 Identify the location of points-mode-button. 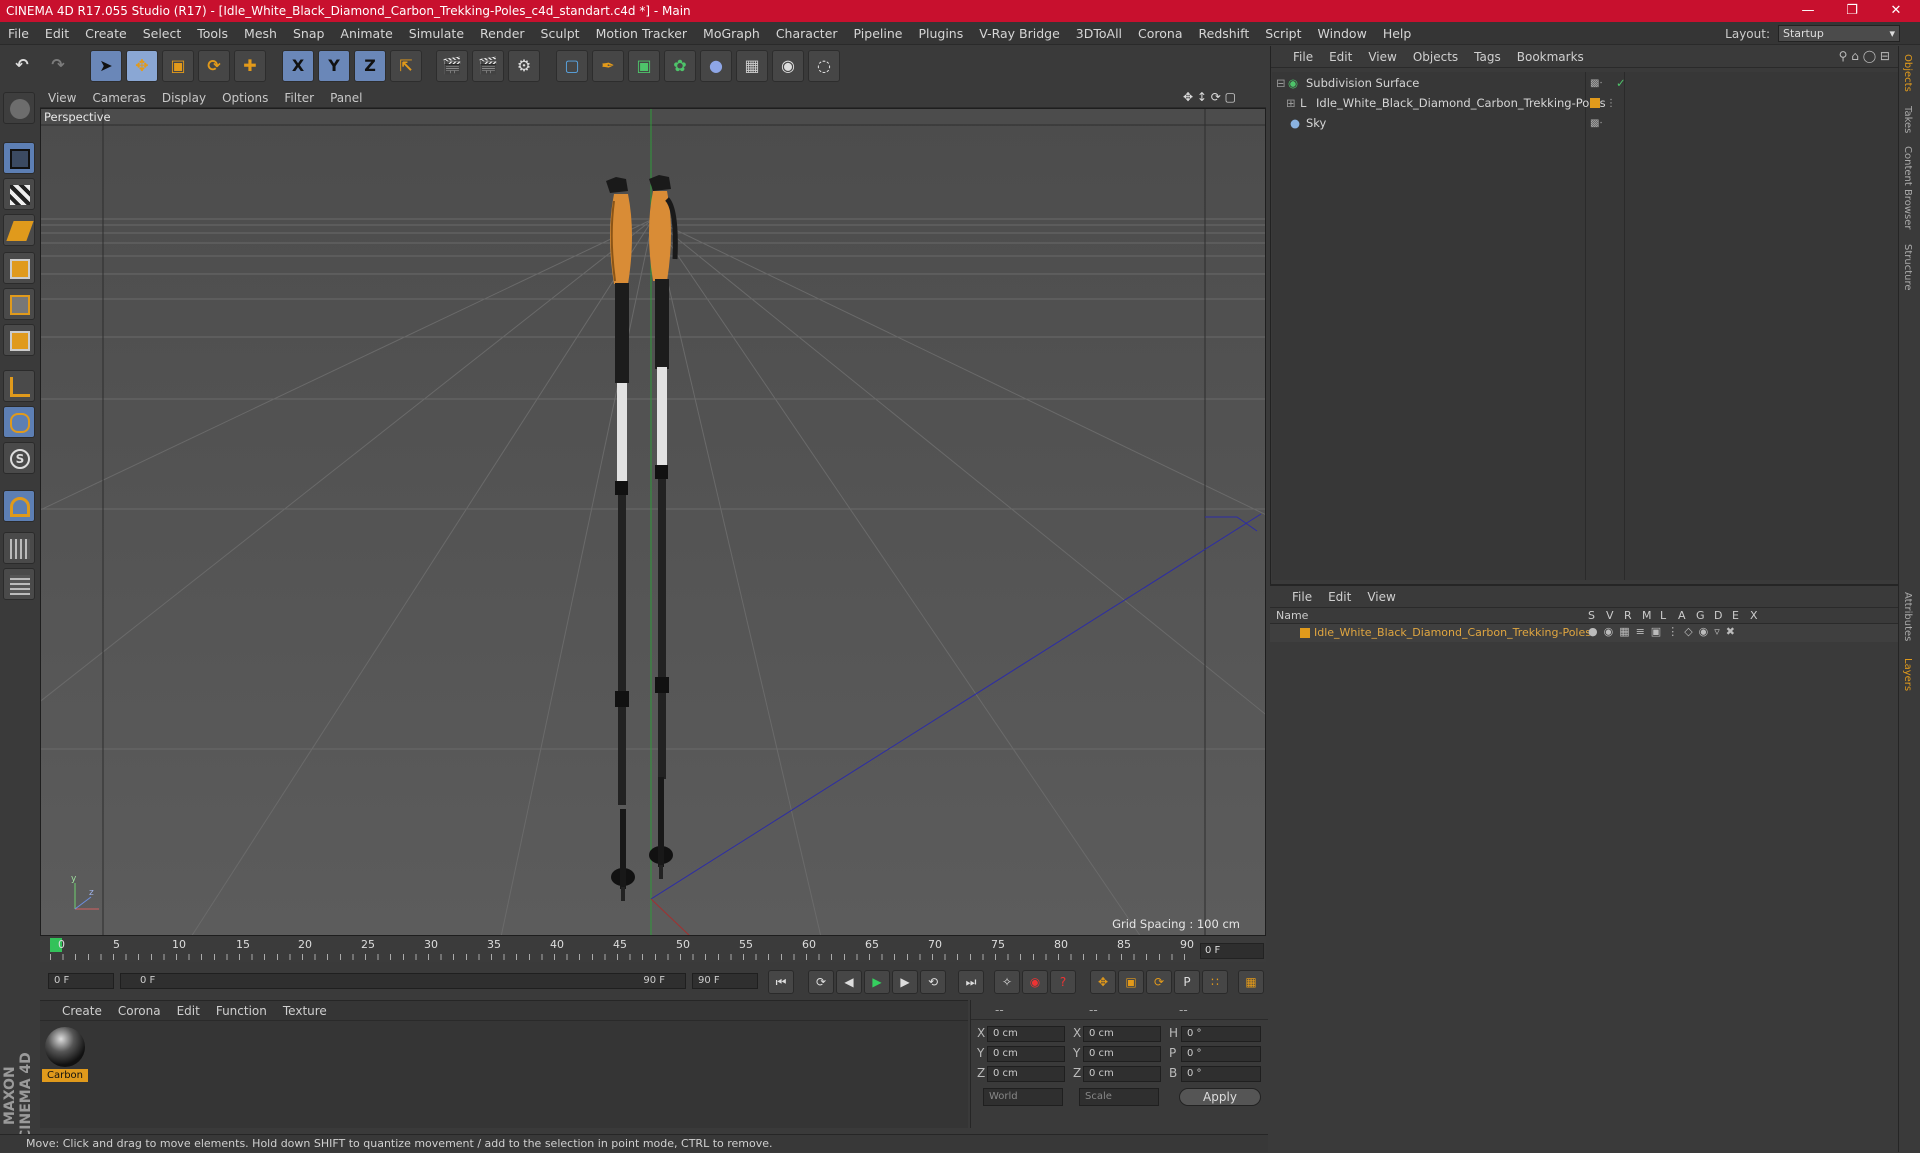
(19, 268).